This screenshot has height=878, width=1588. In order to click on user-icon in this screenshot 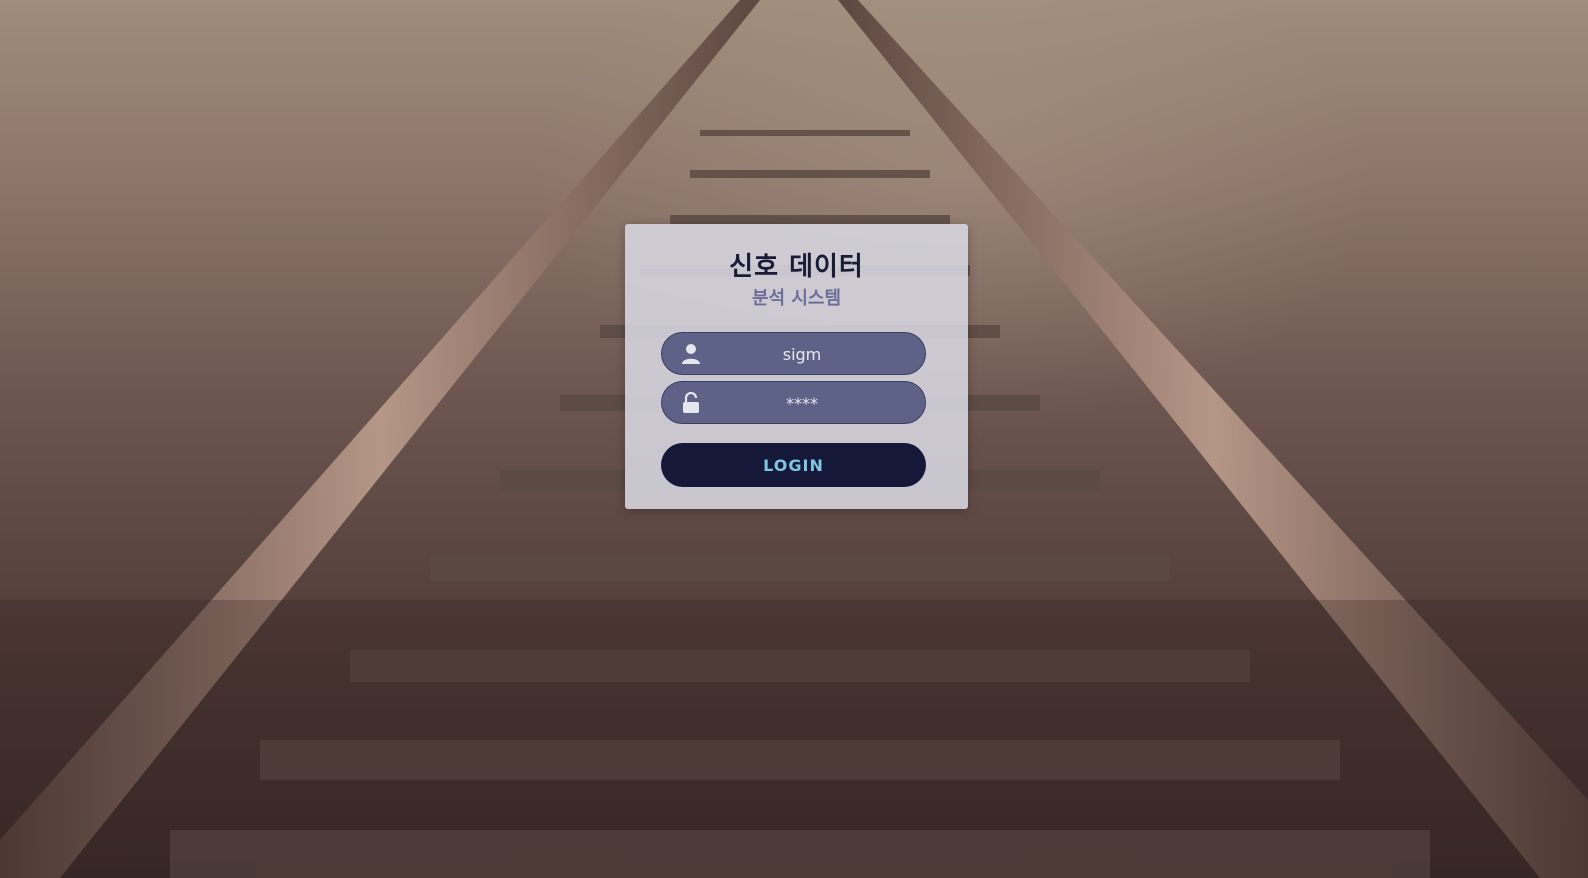, I will do `click(691, 354)`.